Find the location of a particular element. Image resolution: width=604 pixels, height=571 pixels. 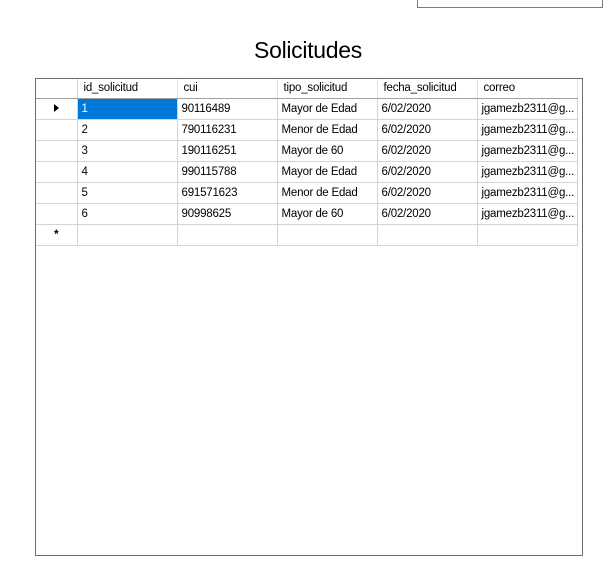

cell-id-solicitud: 2 is located at coordinates (127, 130).